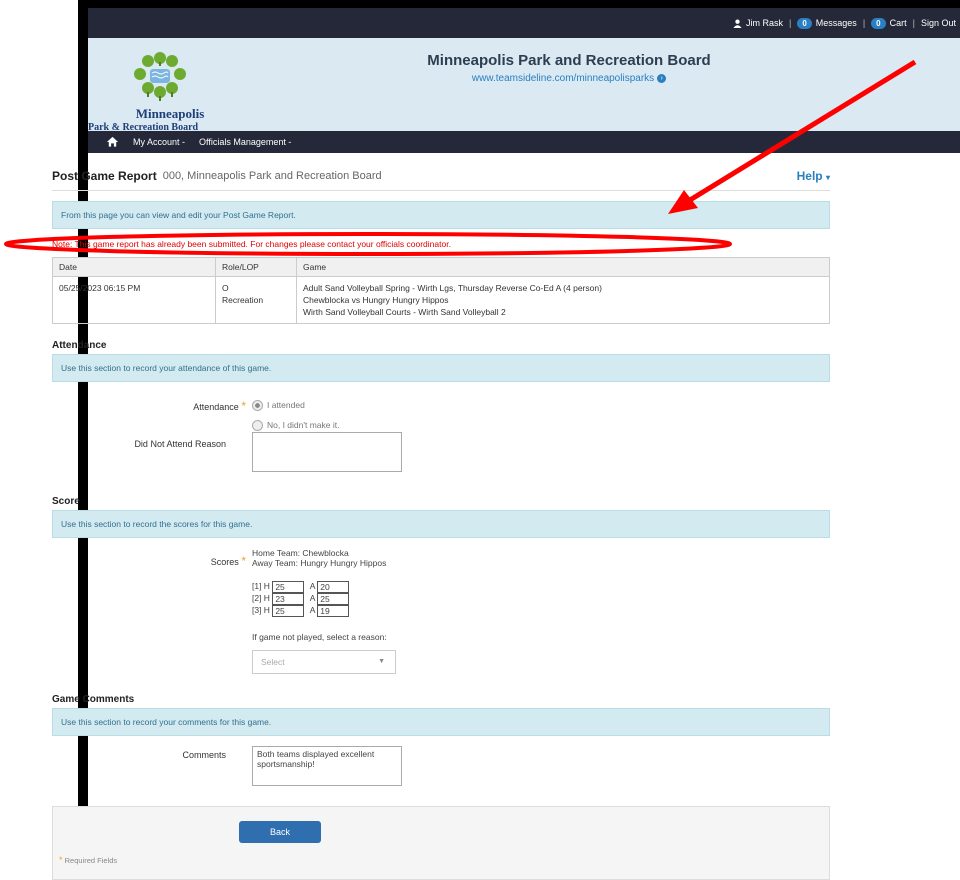  What do you see at coordinates (288, 598) in the screenshot?
I see `home-score-input: 23` at bounding box center [288, 598].